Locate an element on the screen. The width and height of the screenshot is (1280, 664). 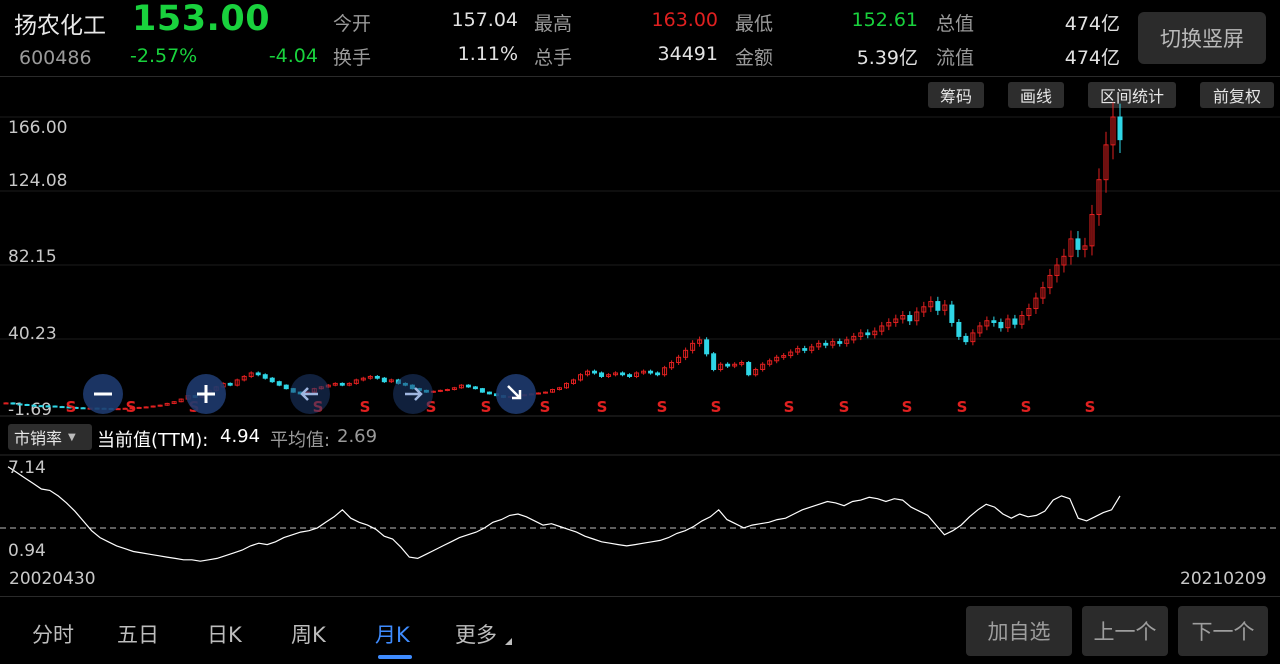
indicator-y-tick-label: 0.94 is located at coordinates (27, 551).